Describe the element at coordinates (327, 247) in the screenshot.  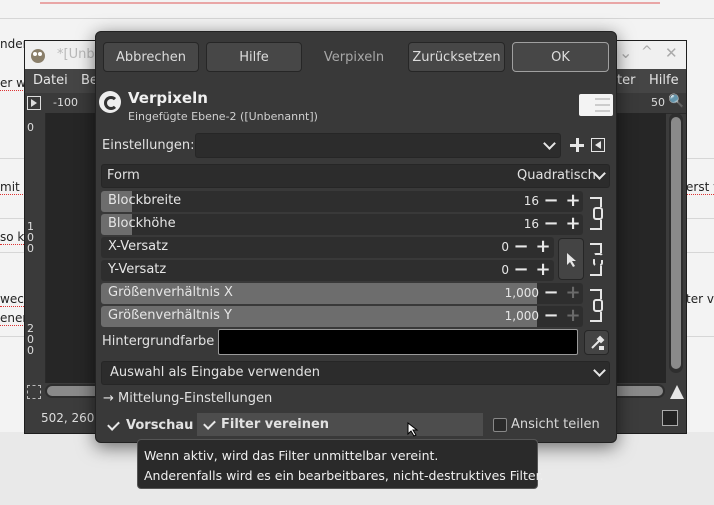
I see `offset-x-spinscale: X-Versatz 0 − +` at that location.